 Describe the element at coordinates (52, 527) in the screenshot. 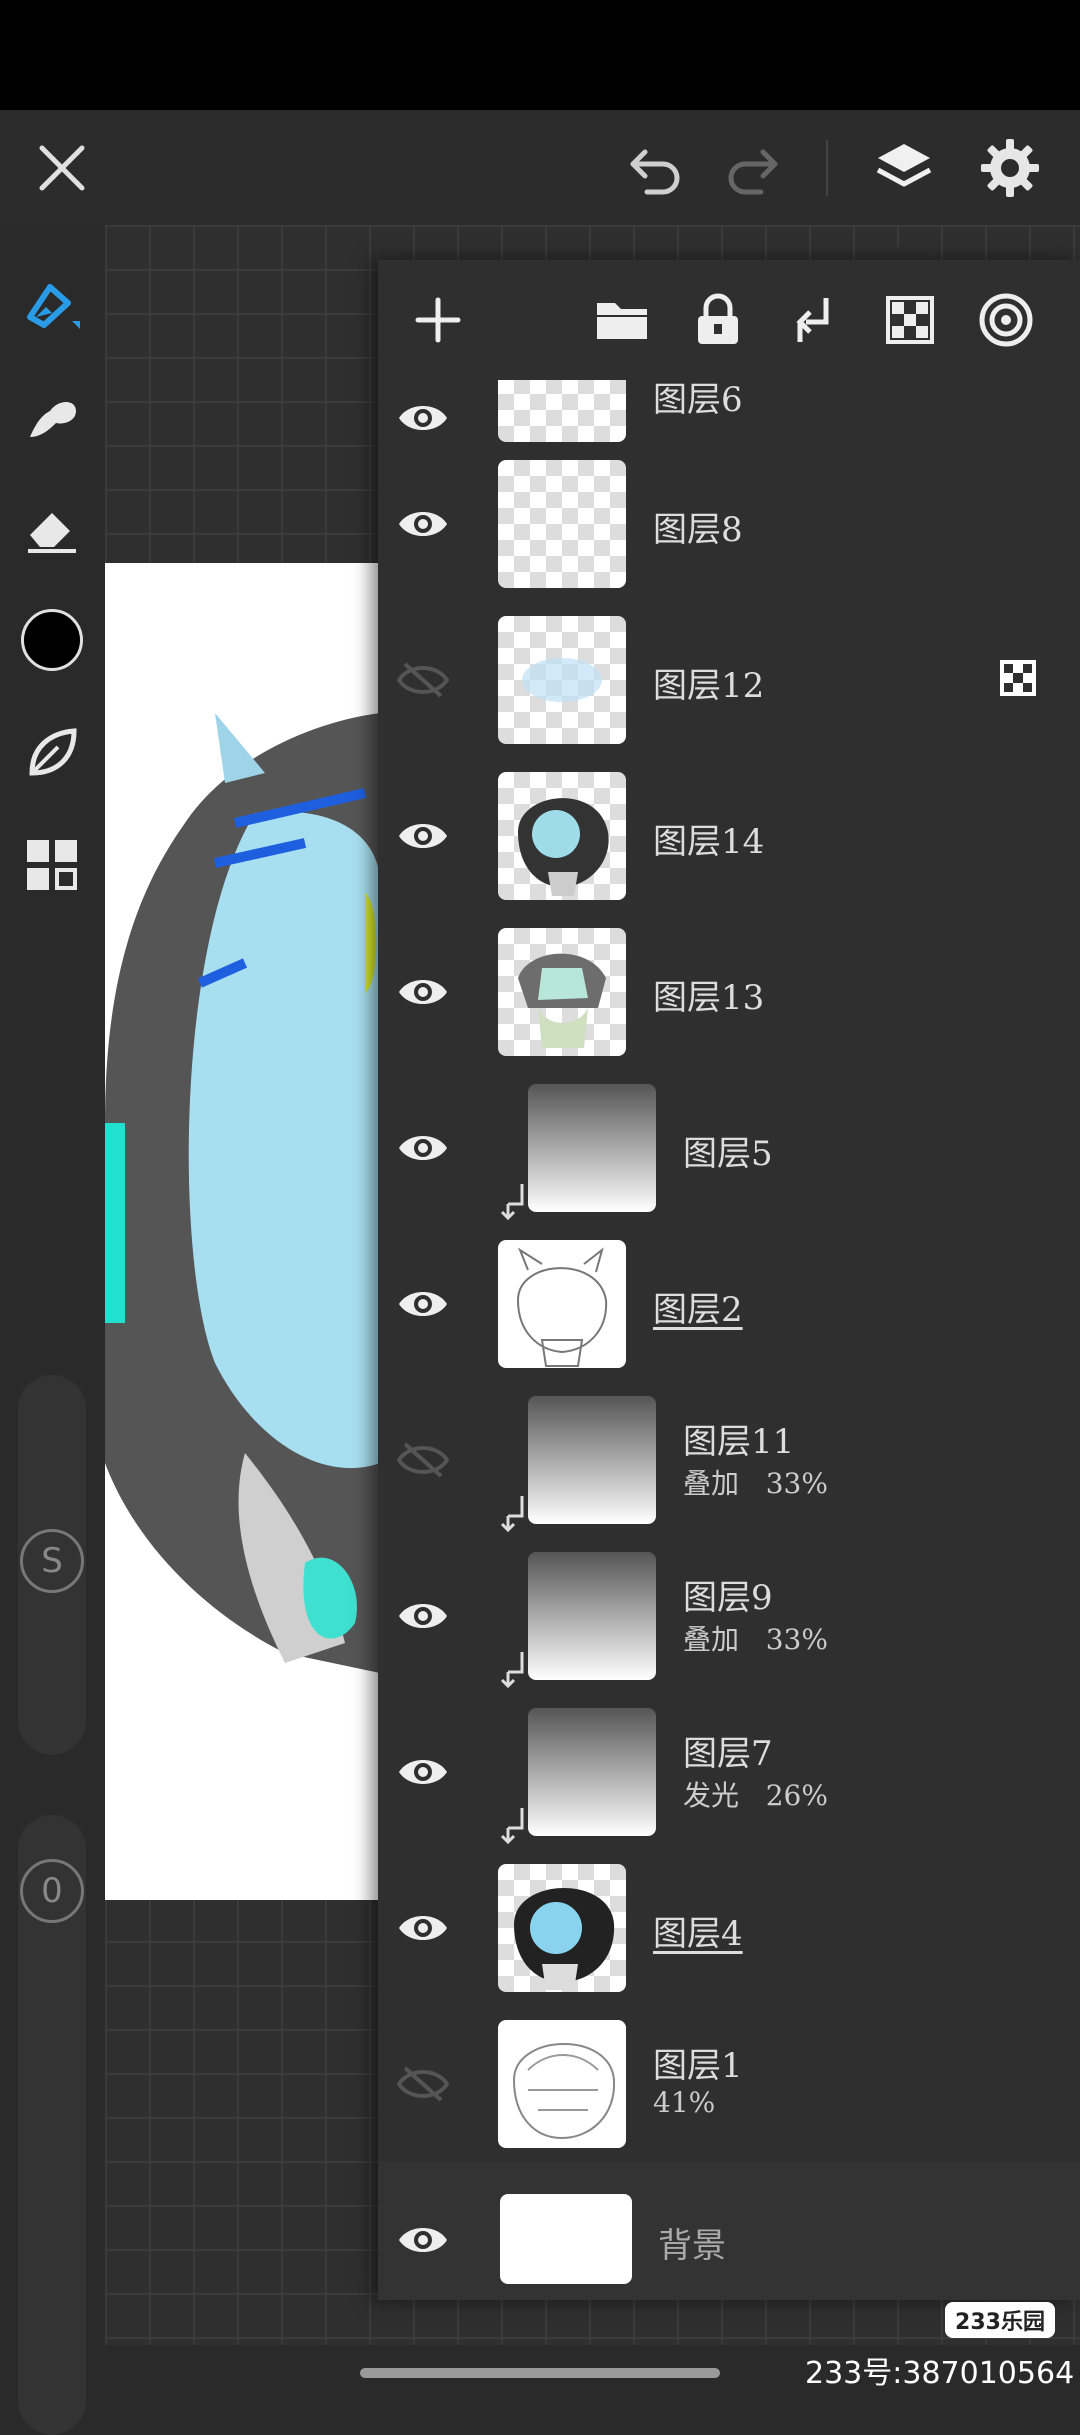

I see `eraser-tool-icon` at that location.